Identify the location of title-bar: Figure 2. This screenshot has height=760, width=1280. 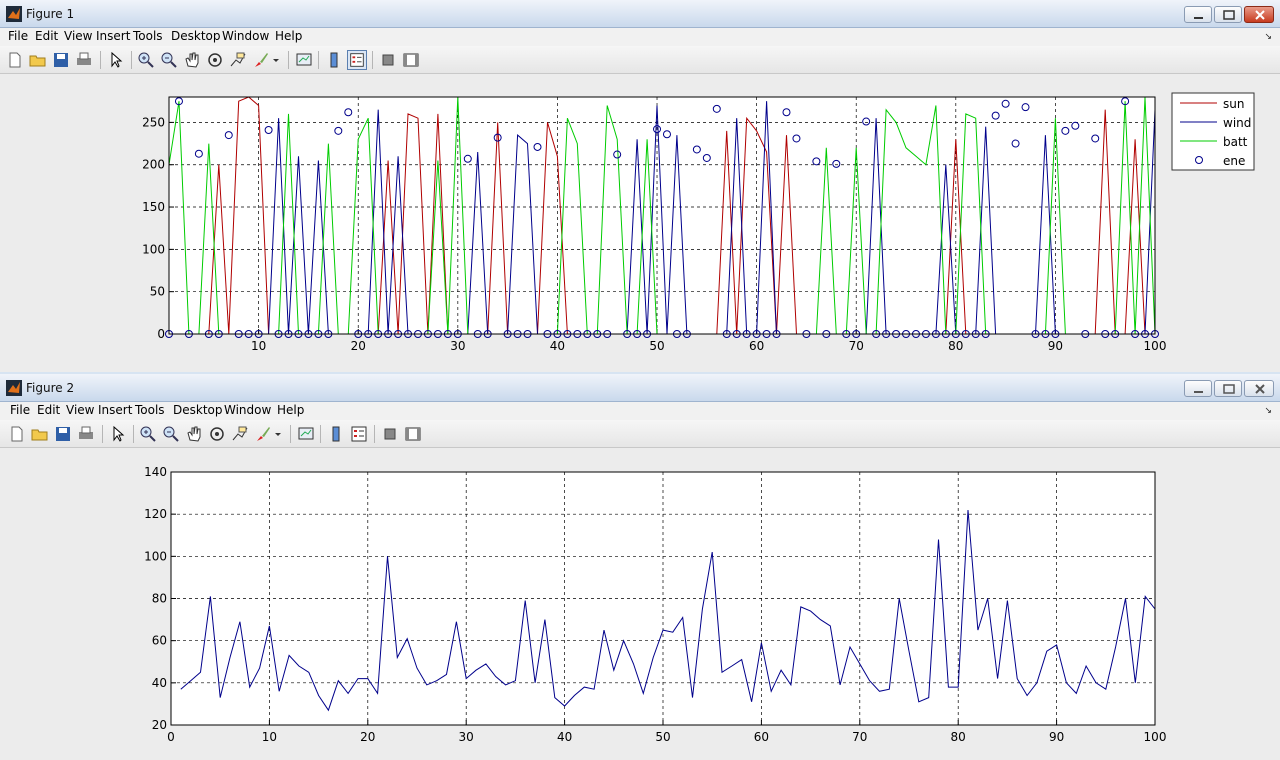
(640, 388).